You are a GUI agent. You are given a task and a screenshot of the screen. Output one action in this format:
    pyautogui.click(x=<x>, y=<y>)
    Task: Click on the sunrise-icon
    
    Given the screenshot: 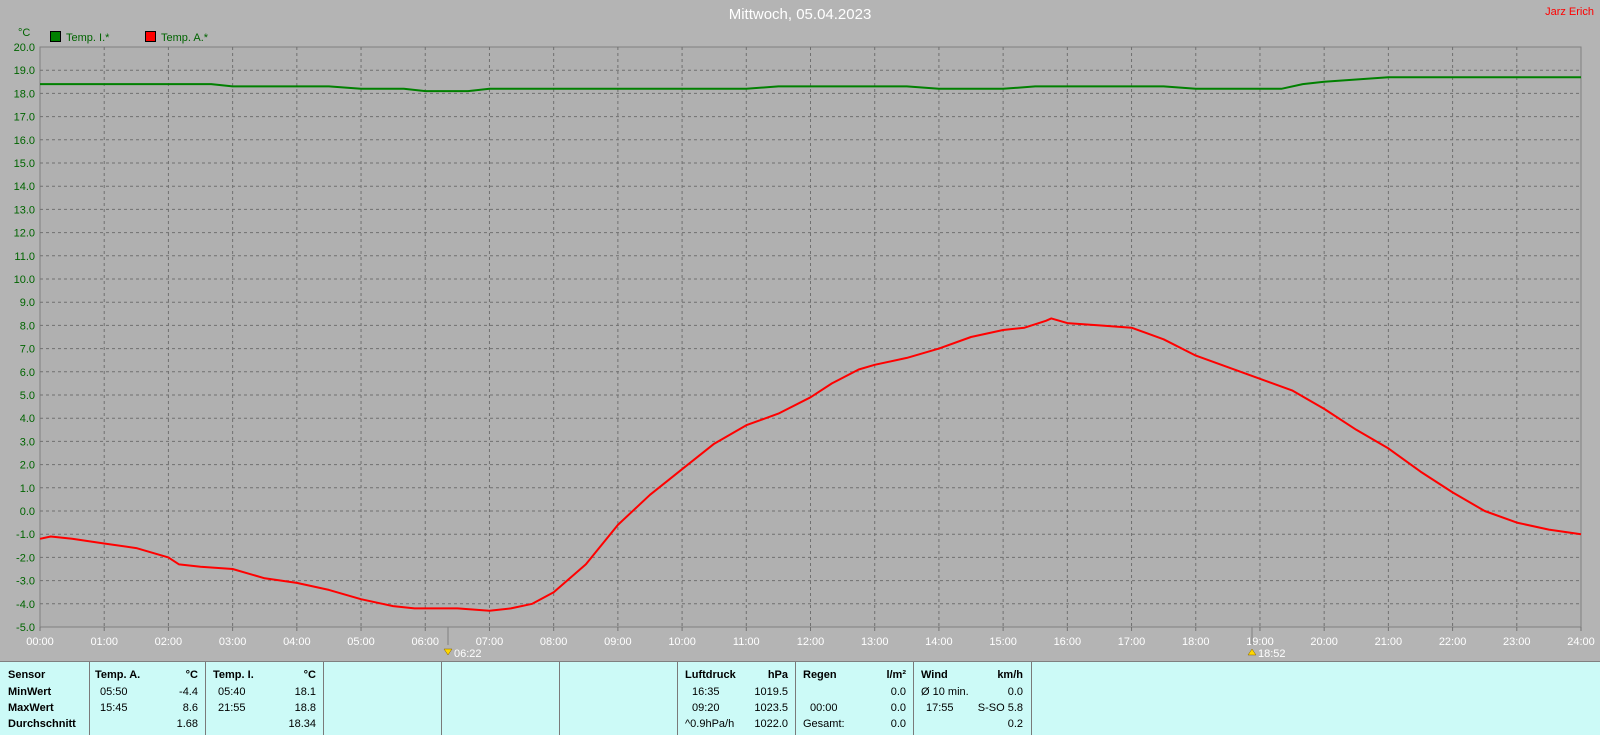 What is the action you would take?
    pyautogui.click(x=448, y=652)
    